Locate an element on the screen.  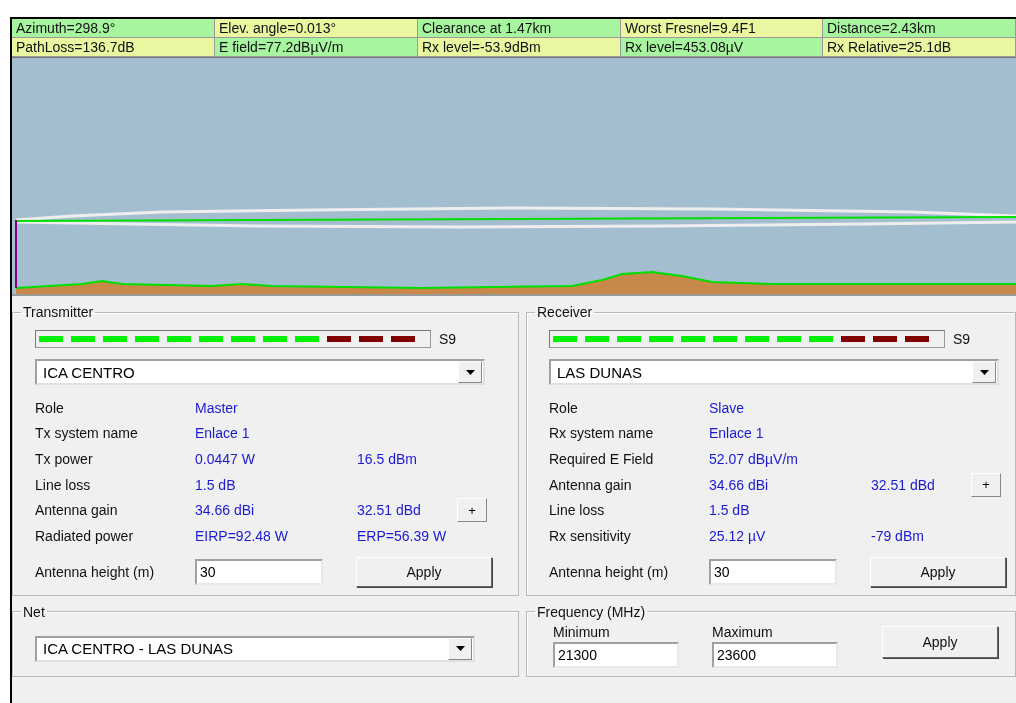
info-cell: PathLoss=136.7dB is located at coordinates (113, 47).